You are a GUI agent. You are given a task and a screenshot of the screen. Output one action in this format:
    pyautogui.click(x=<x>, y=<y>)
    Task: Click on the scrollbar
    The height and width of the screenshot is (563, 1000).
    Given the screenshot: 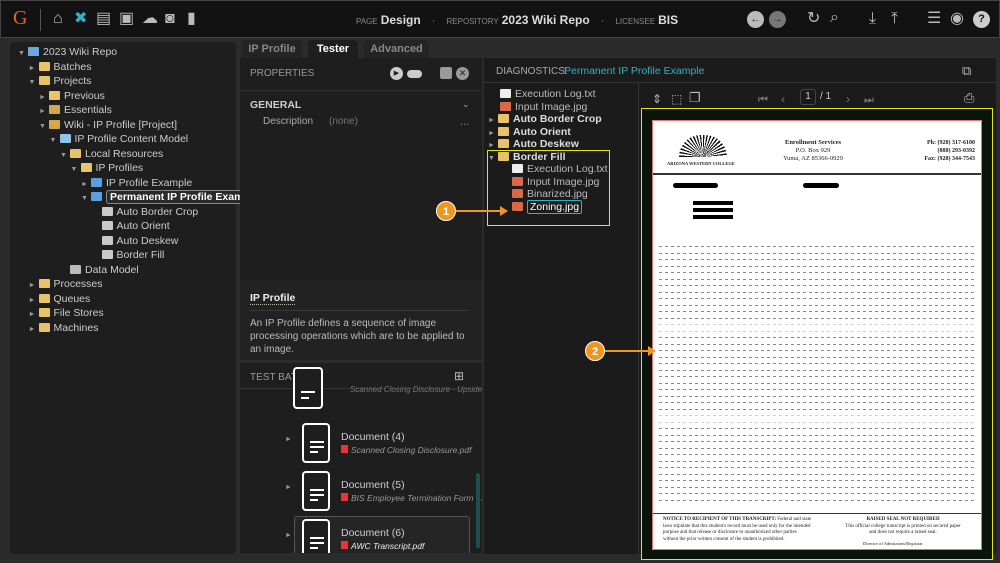 What is the action you would take?
    pyautogui.click(x=478, y=510)
    